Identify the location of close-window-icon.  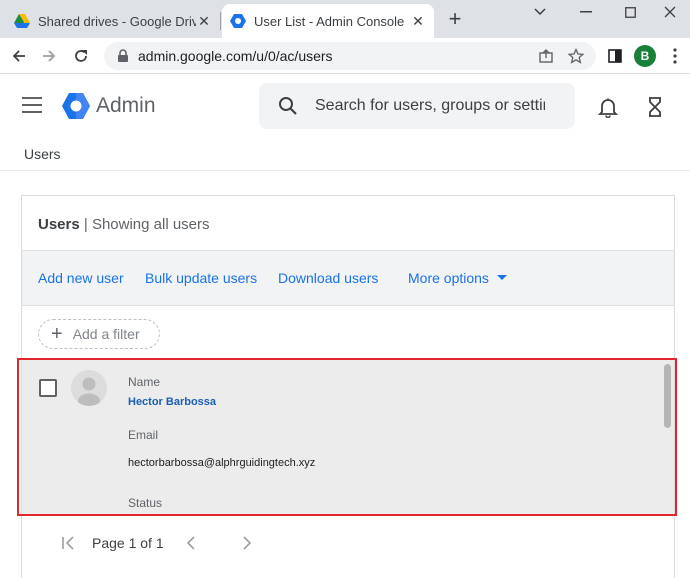
(670, 12).